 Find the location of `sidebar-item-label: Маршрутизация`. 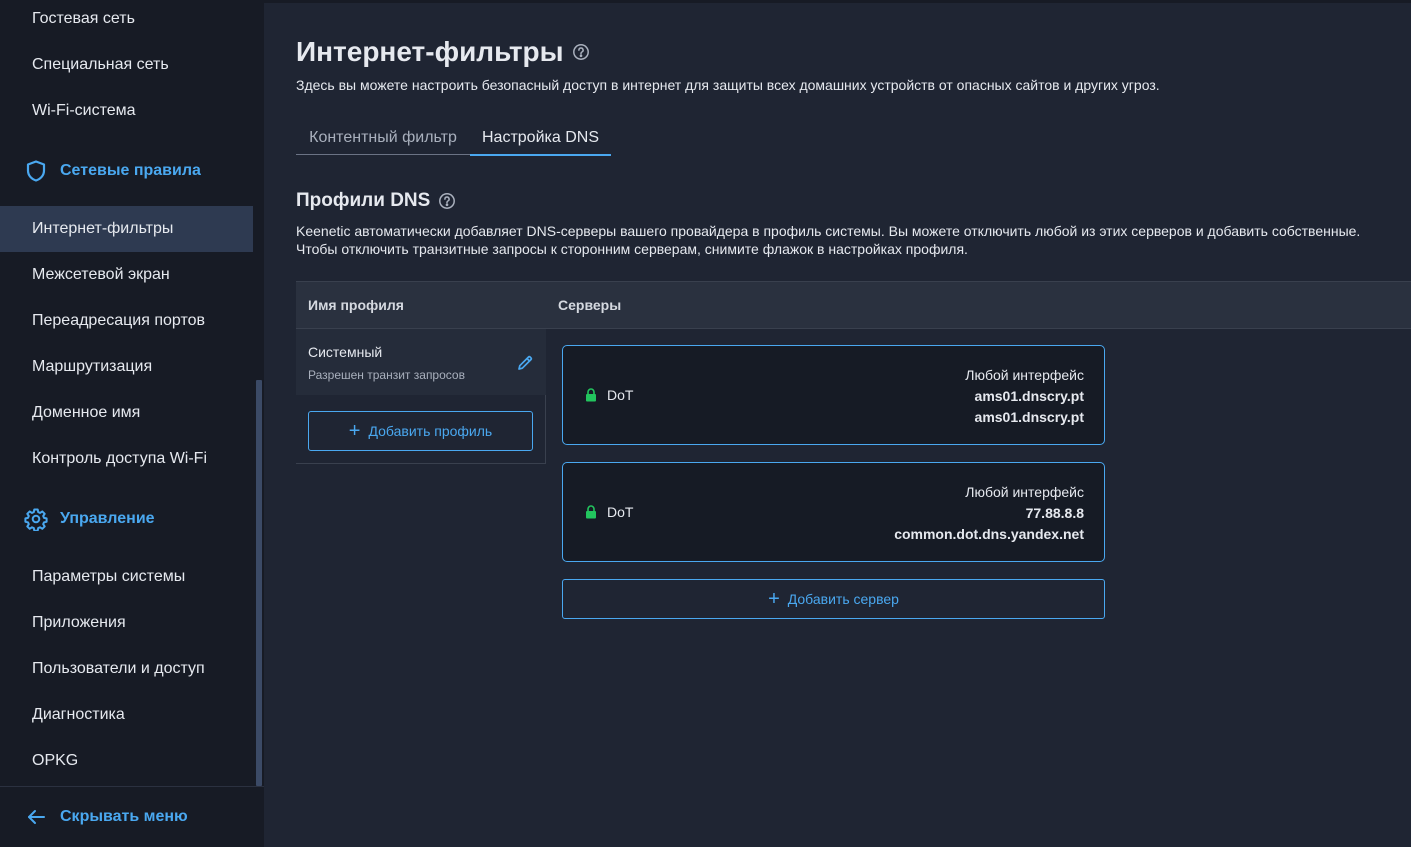

sidebar-item-label: Маршрутизация is located at coordinates (92, 366).